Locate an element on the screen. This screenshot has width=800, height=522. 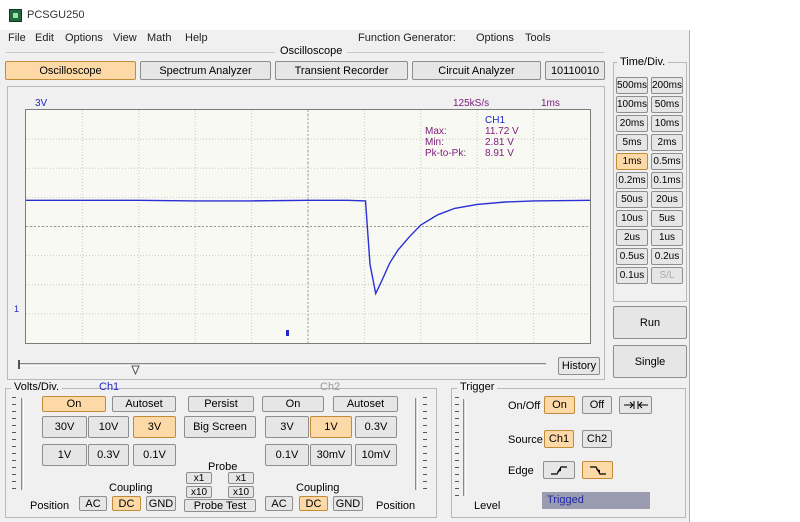
ch2-10mv-button: 10mV is located at coordinates (376, 455).